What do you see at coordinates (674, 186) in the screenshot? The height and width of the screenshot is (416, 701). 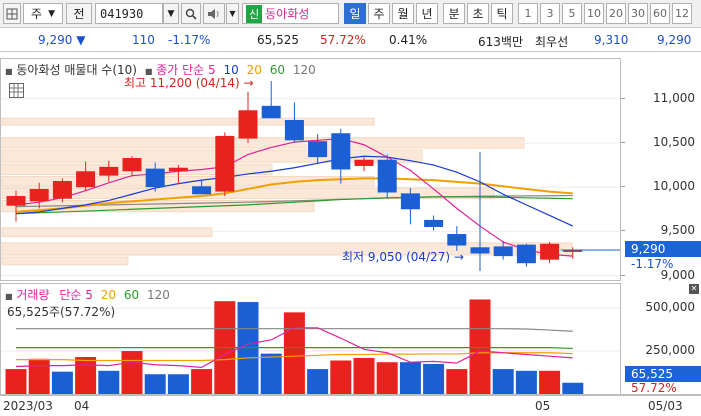 I see `price-tick-label: 10,000` at bounding box center [674, 186].